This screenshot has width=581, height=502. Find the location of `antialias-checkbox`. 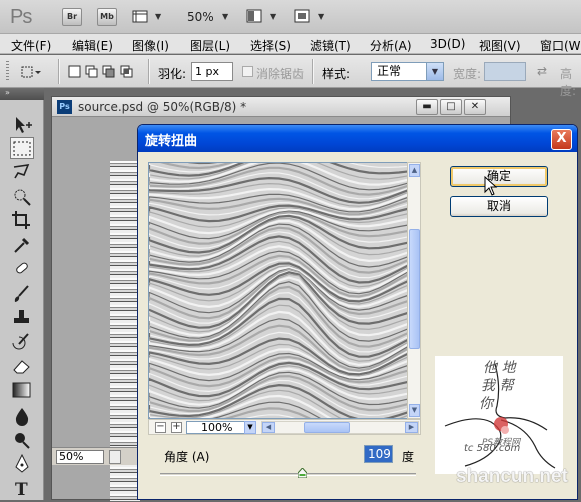

antialias-checkbox is located at coordinates (247, 71).